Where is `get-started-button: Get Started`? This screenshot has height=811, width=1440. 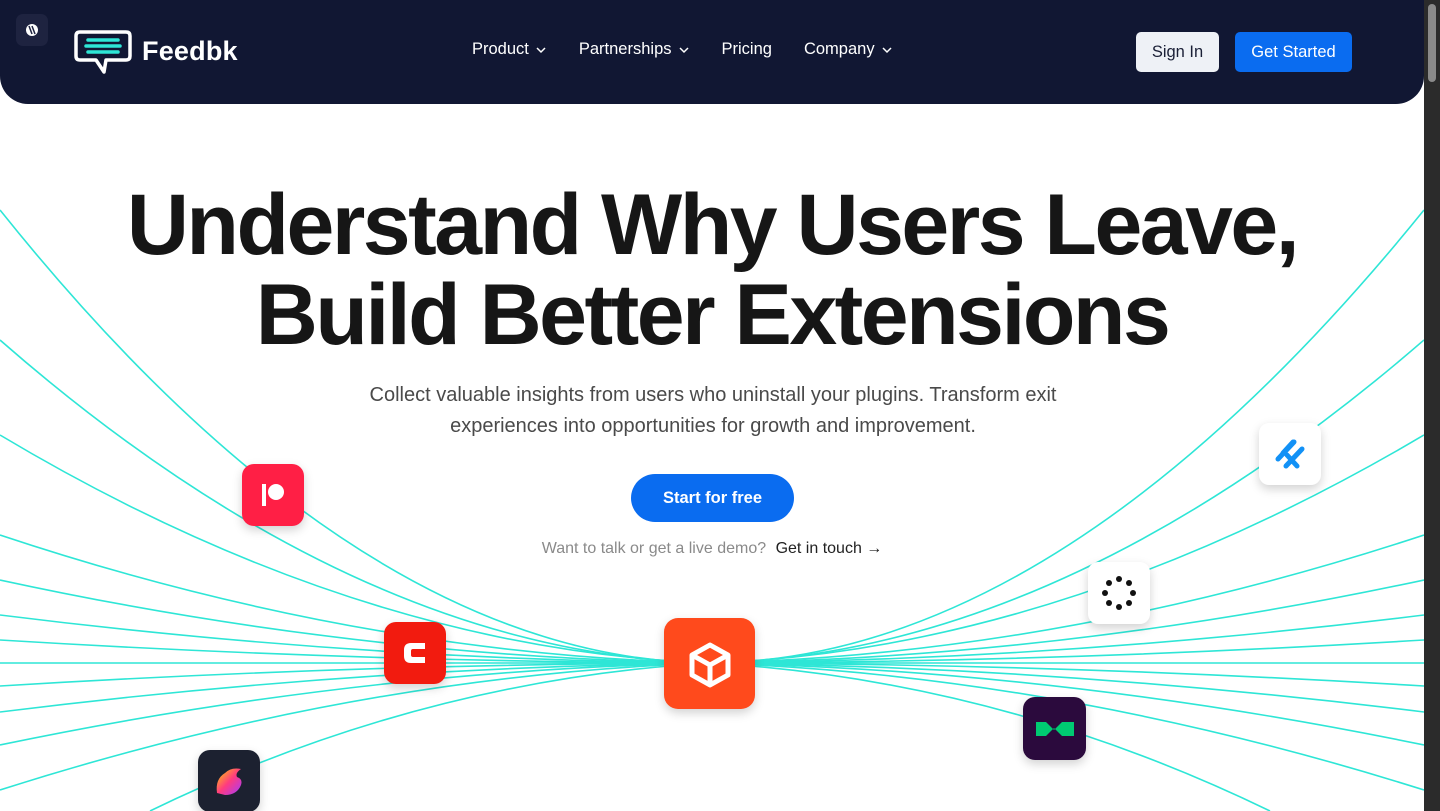
get-started-button: Get Started is located at coordinates (1293, 52).